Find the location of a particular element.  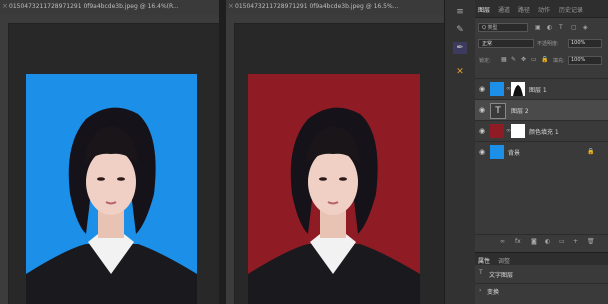

layer-row: ◉ ∞ 颜色填充 1 is located at coordinates (541, 130).